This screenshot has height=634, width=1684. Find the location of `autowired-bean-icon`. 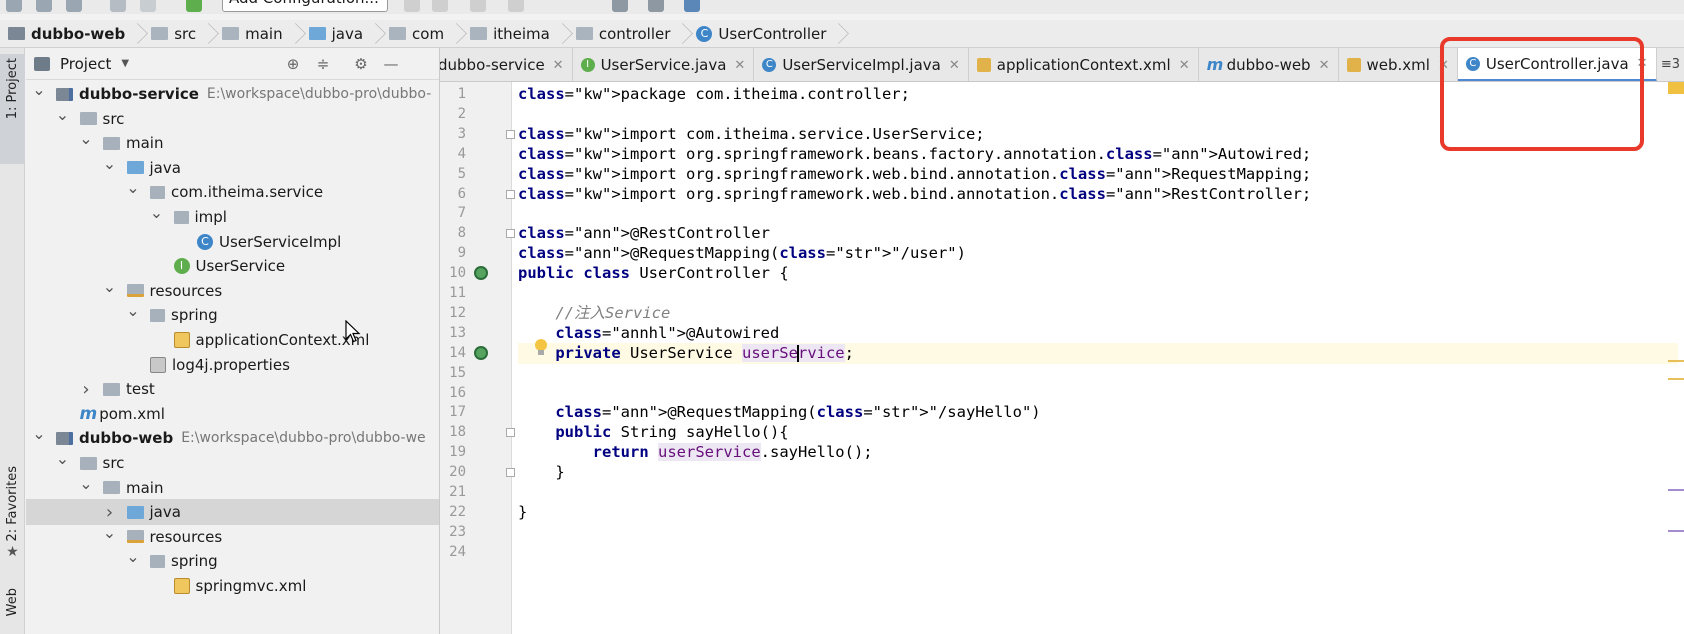

autowired-bean-icon is located at coordinates (481, 352).